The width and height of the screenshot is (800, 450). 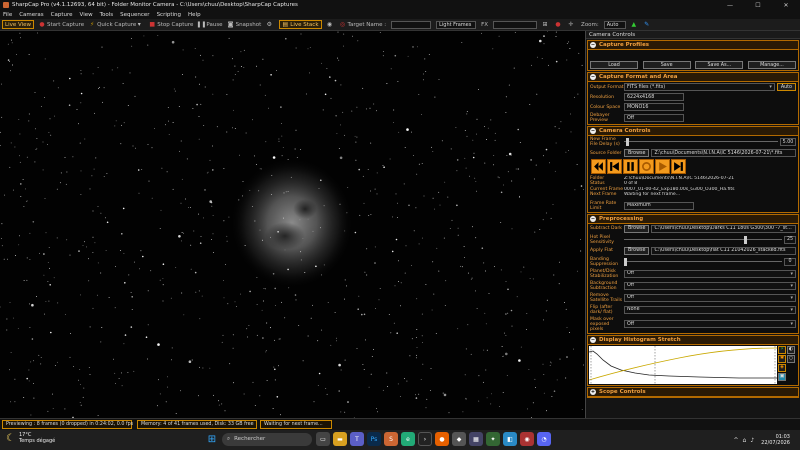 I want to click on volume-icon: ♪, so click(x=752, y=440).